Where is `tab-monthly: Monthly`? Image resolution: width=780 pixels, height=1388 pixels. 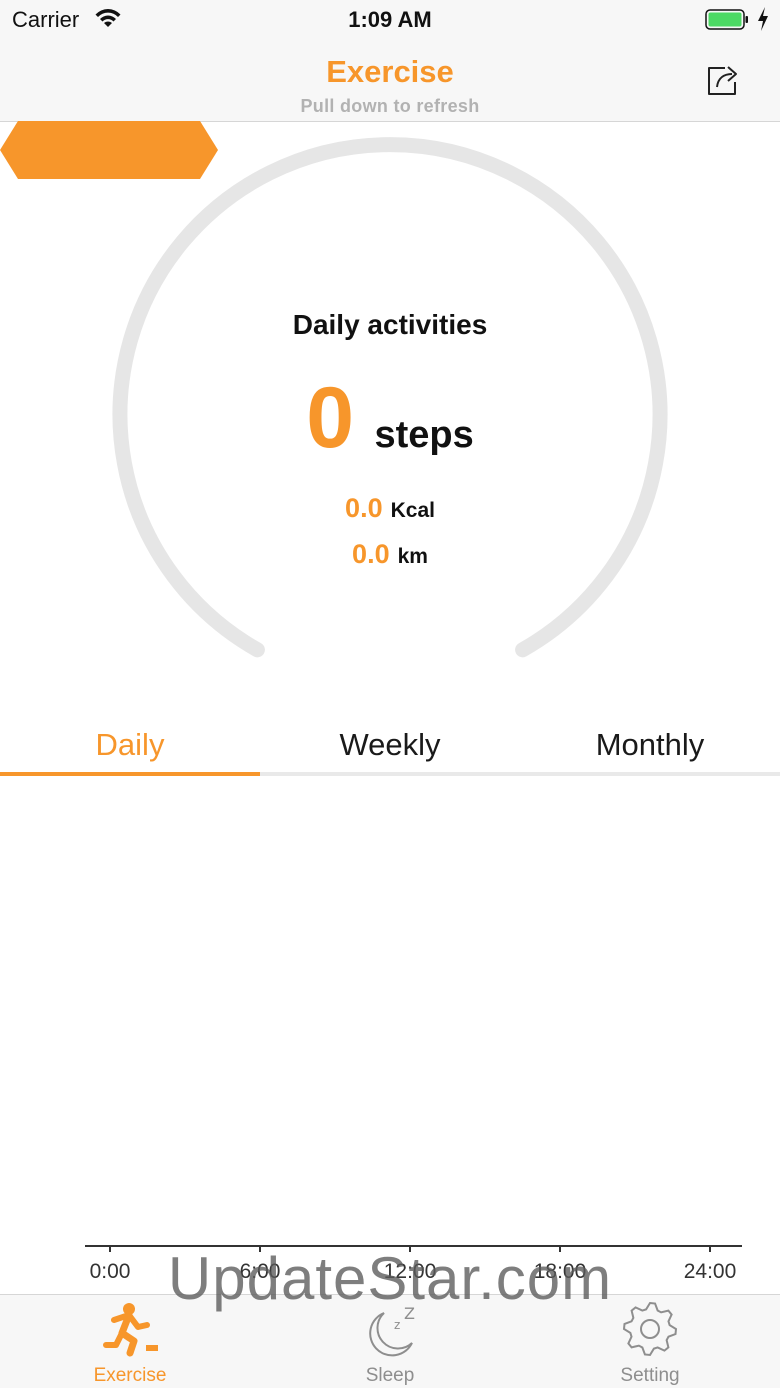
tab-monthly: Monthly is located at coordinates (650, 748).